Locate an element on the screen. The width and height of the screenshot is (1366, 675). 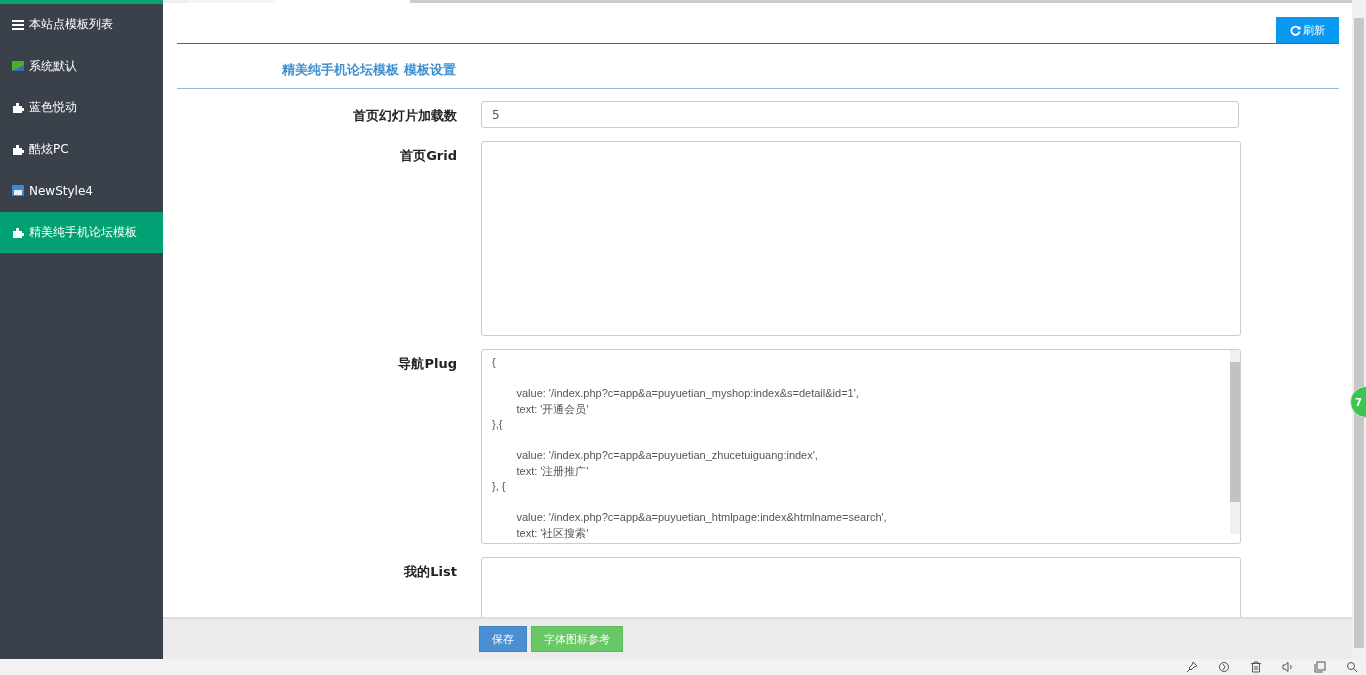
page-scrollbar is located at coordinates (1359, 329).